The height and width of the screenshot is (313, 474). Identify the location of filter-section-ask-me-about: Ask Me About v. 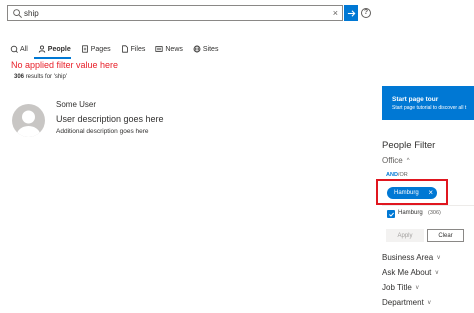
(410, 272).